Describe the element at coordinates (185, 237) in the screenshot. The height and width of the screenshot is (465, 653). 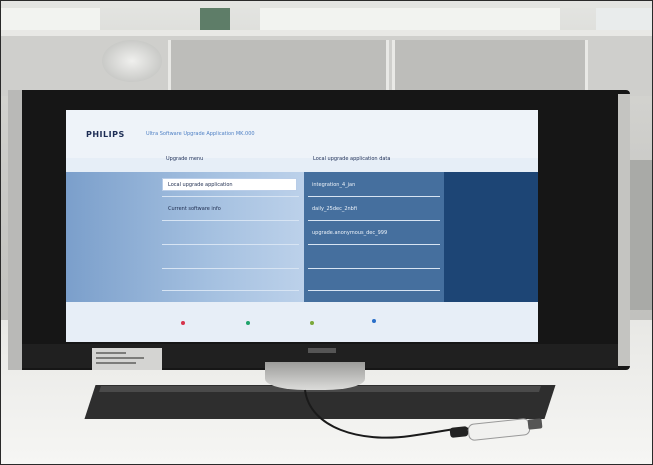
I see `left-panel` at that location.